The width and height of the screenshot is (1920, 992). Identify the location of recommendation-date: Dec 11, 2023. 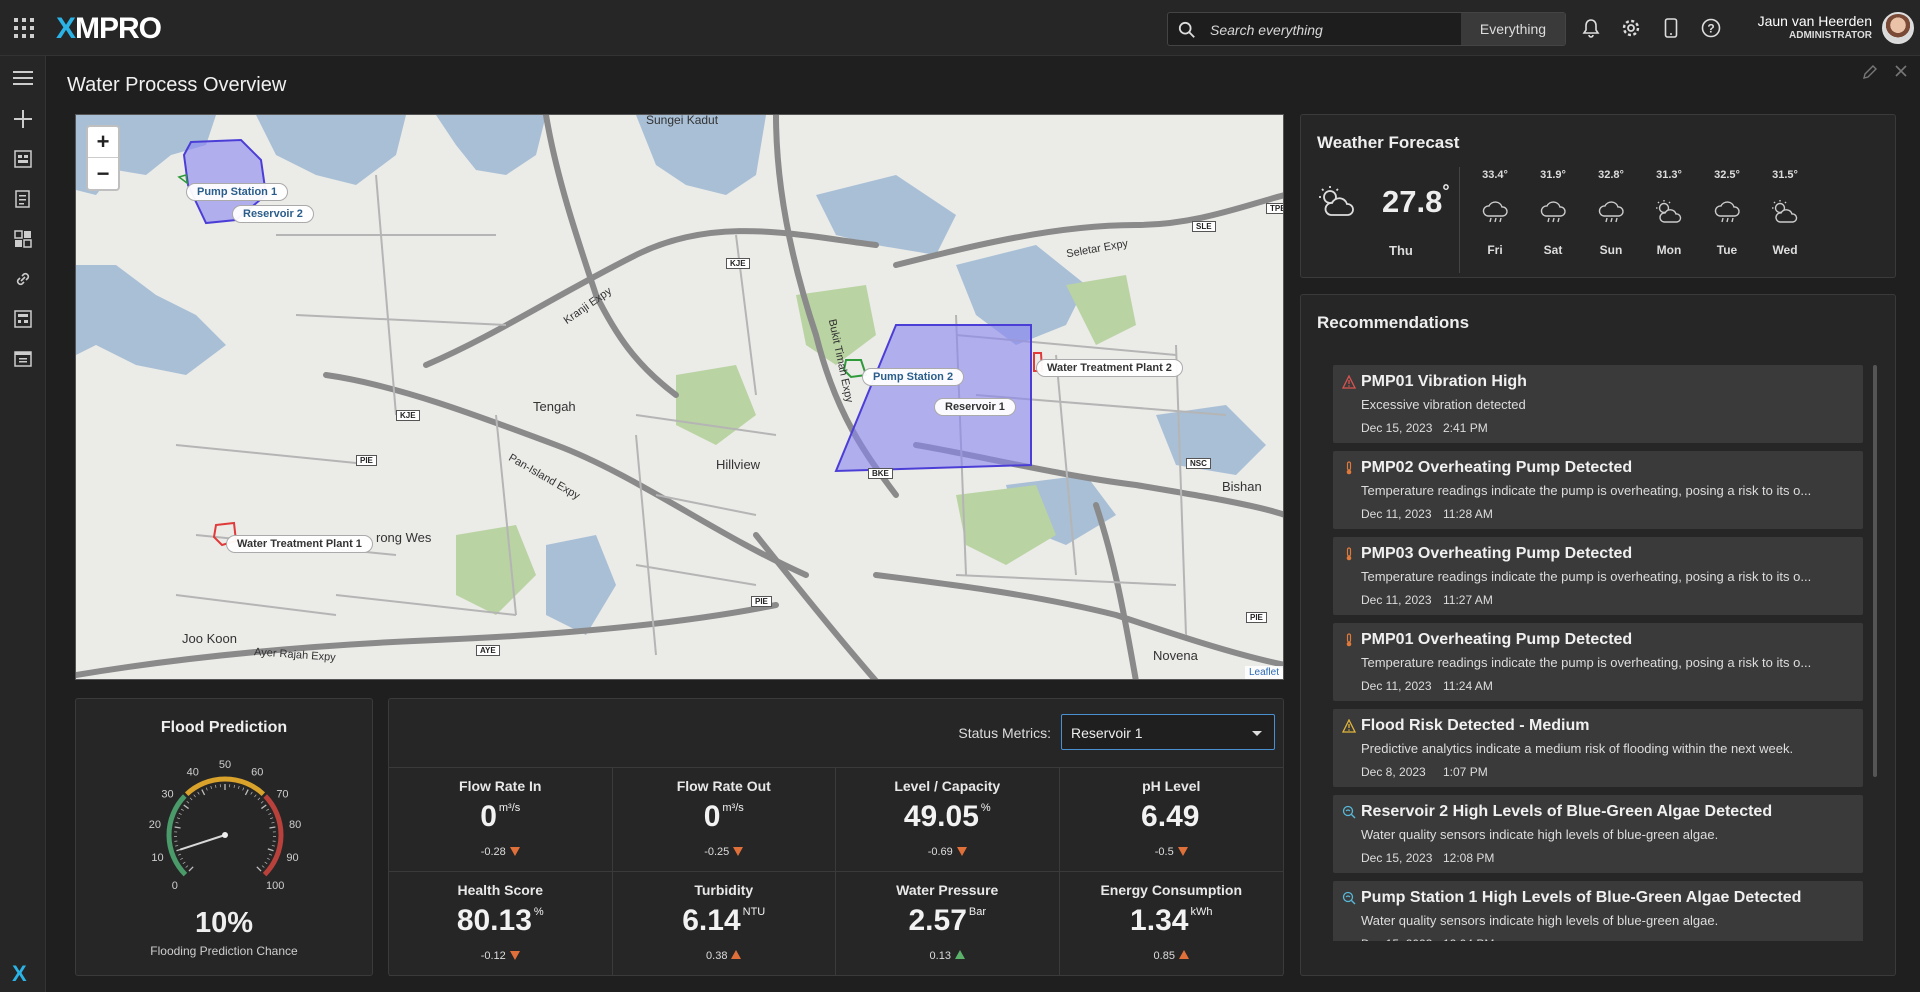
(1396, 600).